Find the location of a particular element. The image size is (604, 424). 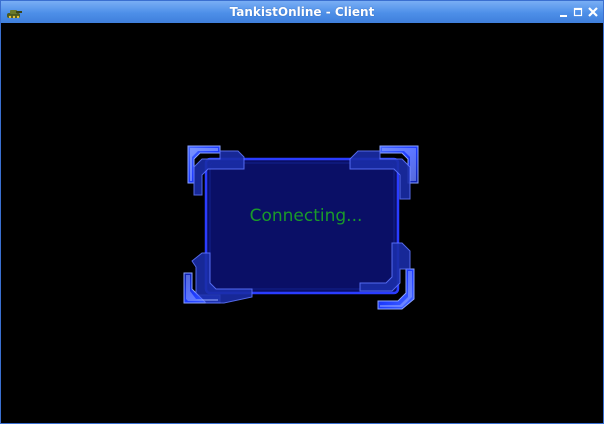

minimize-icon is located at coordinates (564, 12).